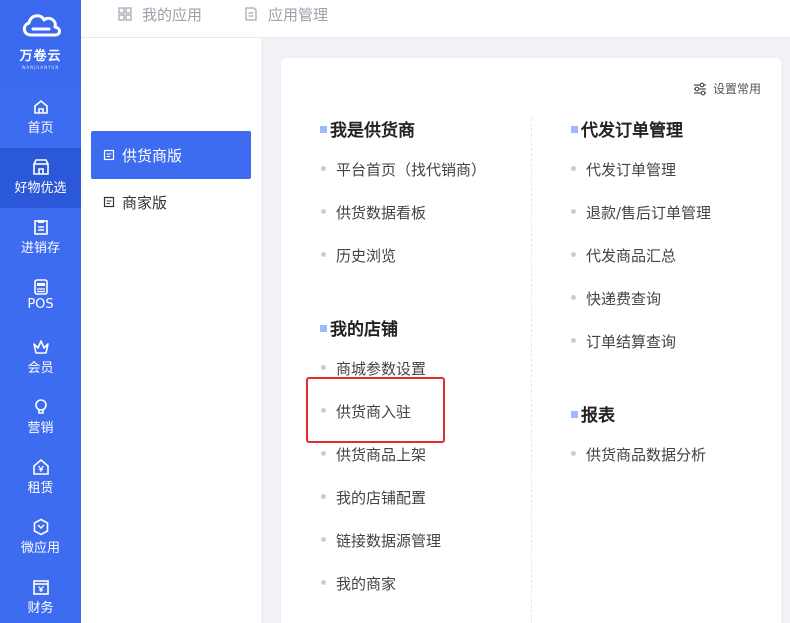 The image size is (790, 623). Describe the element at coordinates (616, 298) in the screenshot. I see `menu-item: 快递费查询` at that location.